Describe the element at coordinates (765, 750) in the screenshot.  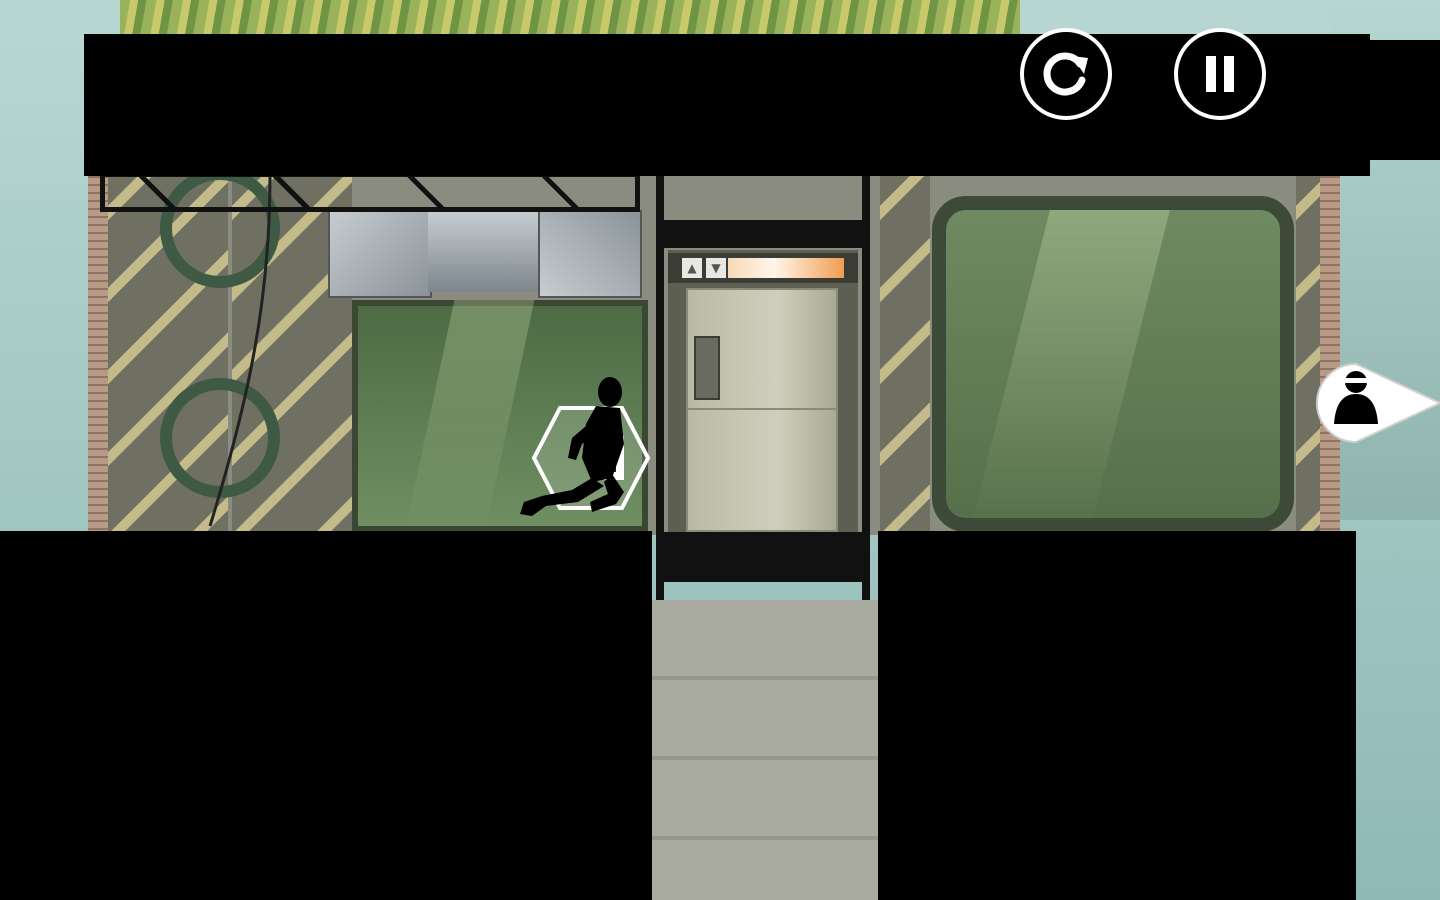
I see `elevator-shaft` at that location.